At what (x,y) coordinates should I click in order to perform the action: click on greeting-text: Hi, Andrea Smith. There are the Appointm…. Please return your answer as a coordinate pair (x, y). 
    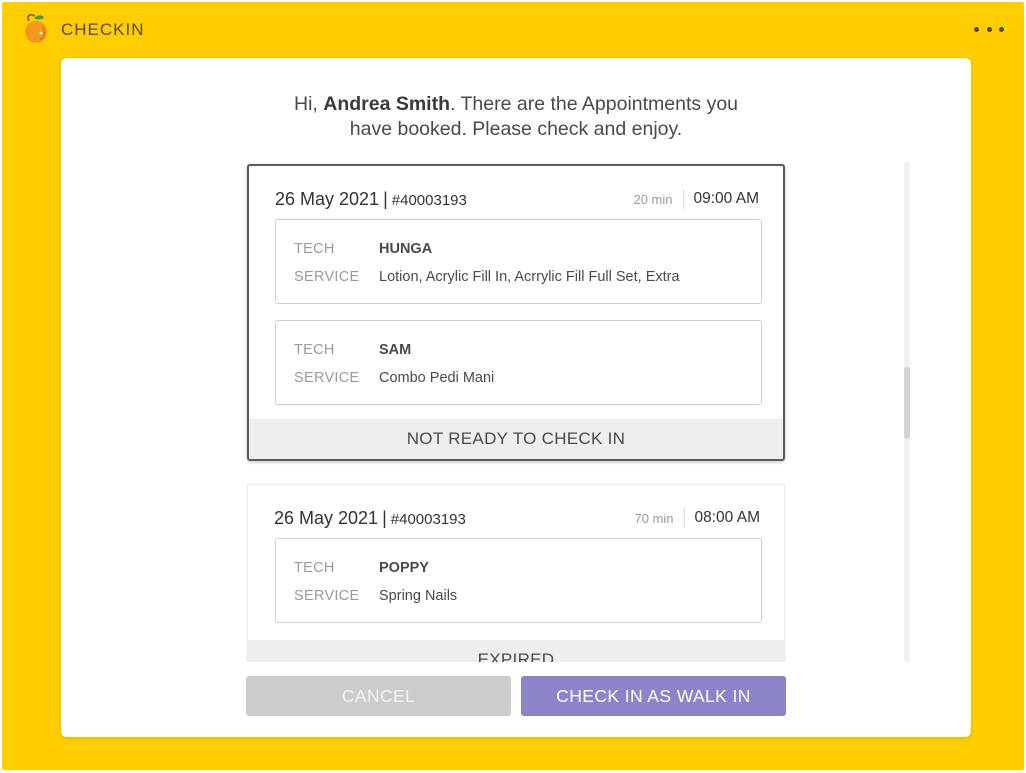
    Looking at the image, I should click on (516, 117).